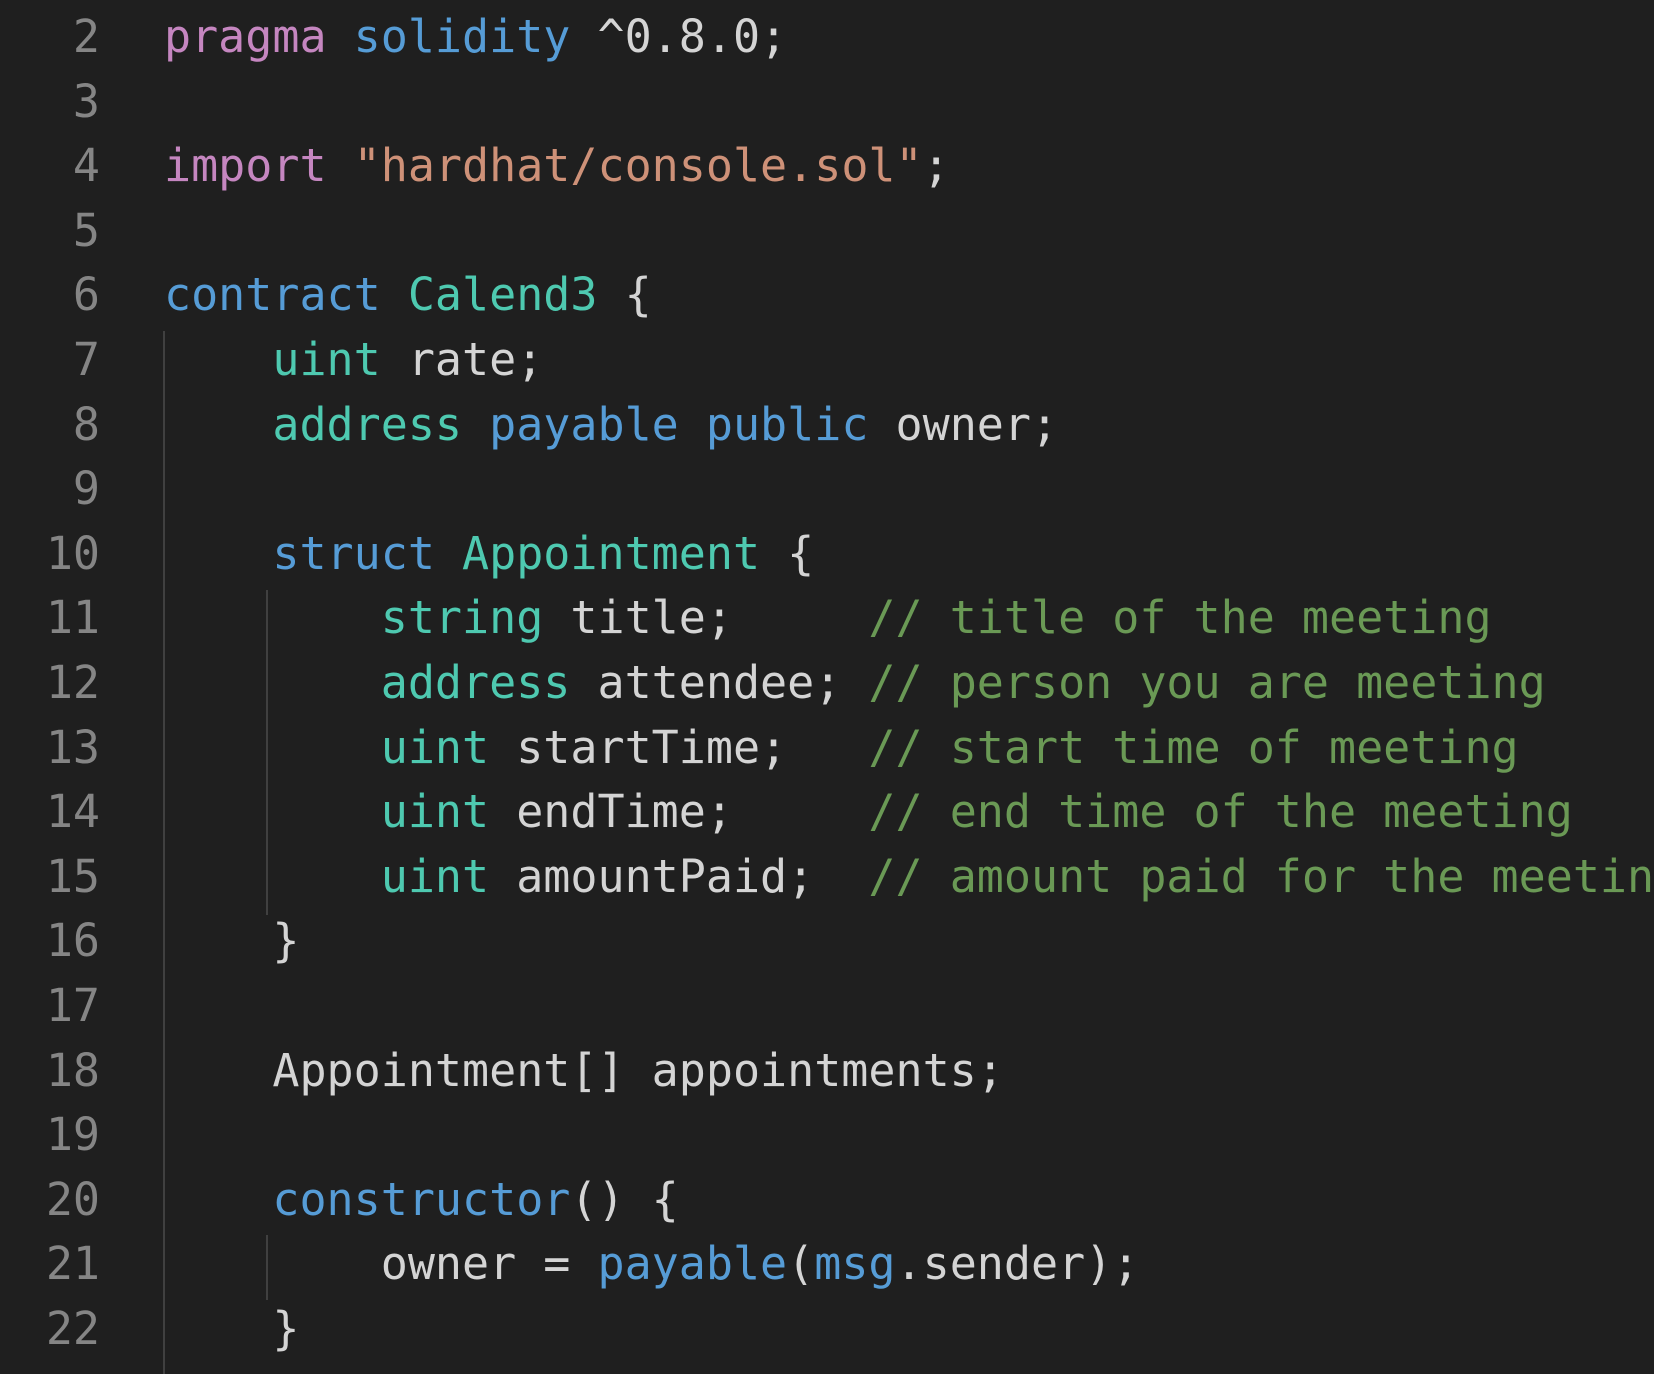 The image size is (1654, 1374). What do you see at coordinates (245, 166) in the screenshot?
I see `code-token: import` at bounding box center [245, 166].